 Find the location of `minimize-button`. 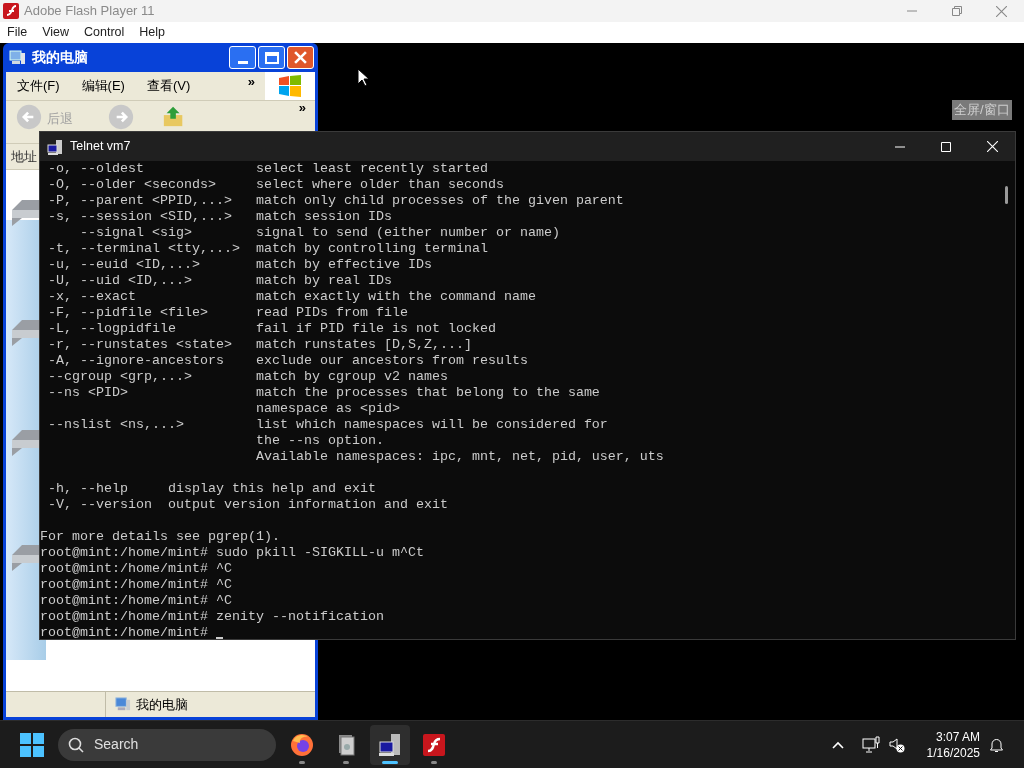

minimize-button is located at coordinates (242, 57).